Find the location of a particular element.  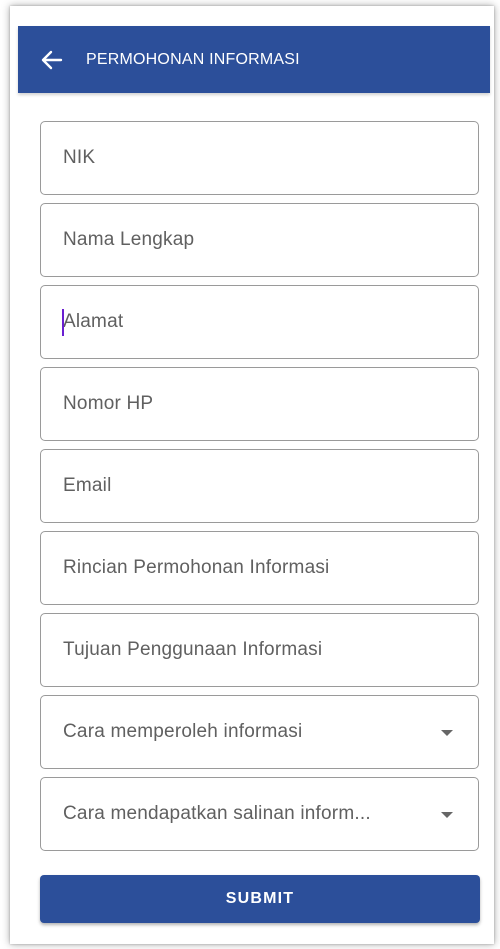

address-input is located at coordinates (259, 322).